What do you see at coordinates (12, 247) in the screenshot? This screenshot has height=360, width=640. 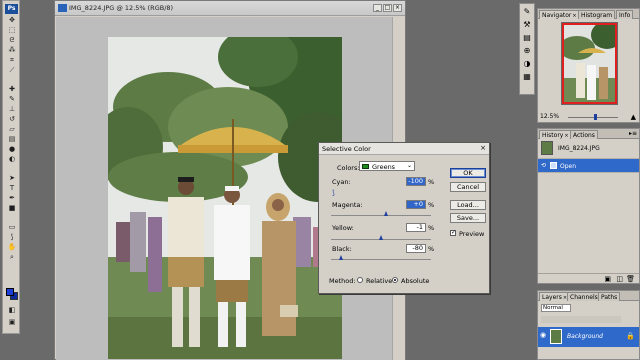 I see `hand-tool-icon: ✋` at bounding box center [12, 247].